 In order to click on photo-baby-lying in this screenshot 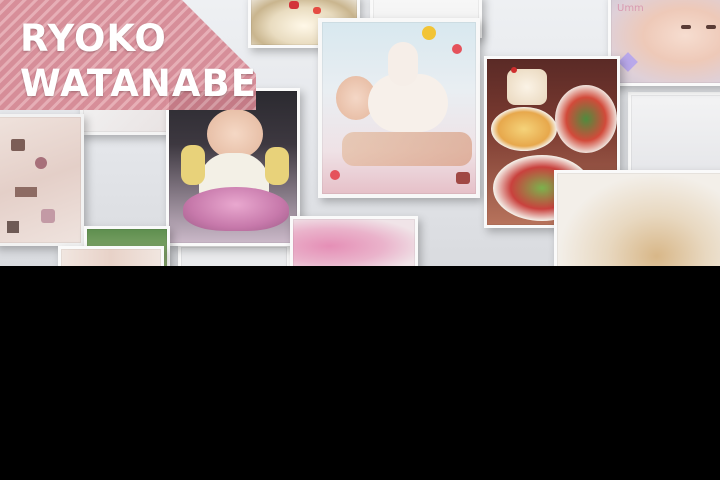, I will do `click(399, 108)`.